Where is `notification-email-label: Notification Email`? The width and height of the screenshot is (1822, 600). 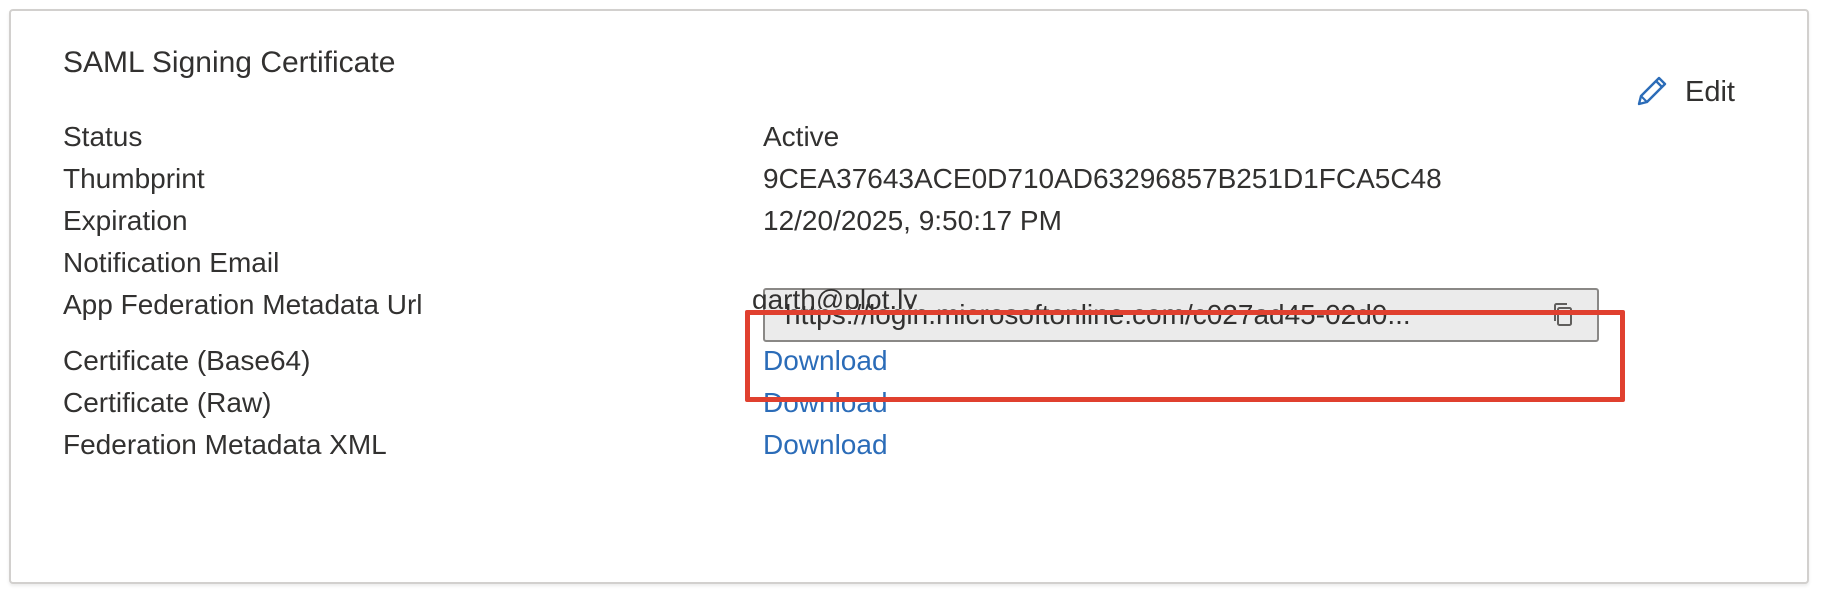 notification-email-label: Notification Email is located at coordinates (171, 262).